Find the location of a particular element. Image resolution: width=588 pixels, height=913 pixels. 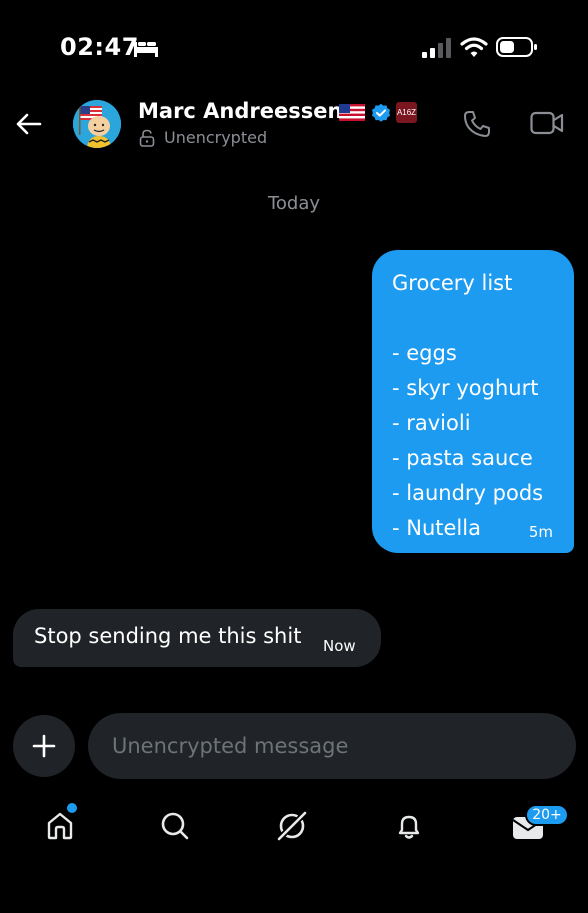

avatar-image is located at coordinates (97, 124).